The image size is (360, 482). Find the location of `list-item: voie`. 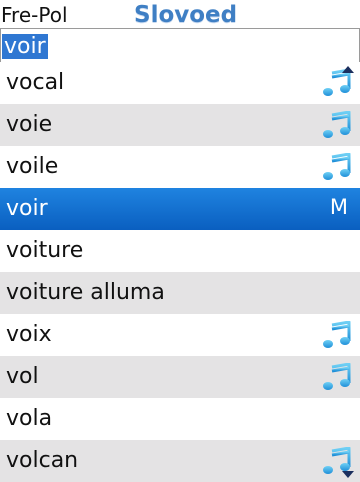

list-item: voie is located at coordinates (180, 125).